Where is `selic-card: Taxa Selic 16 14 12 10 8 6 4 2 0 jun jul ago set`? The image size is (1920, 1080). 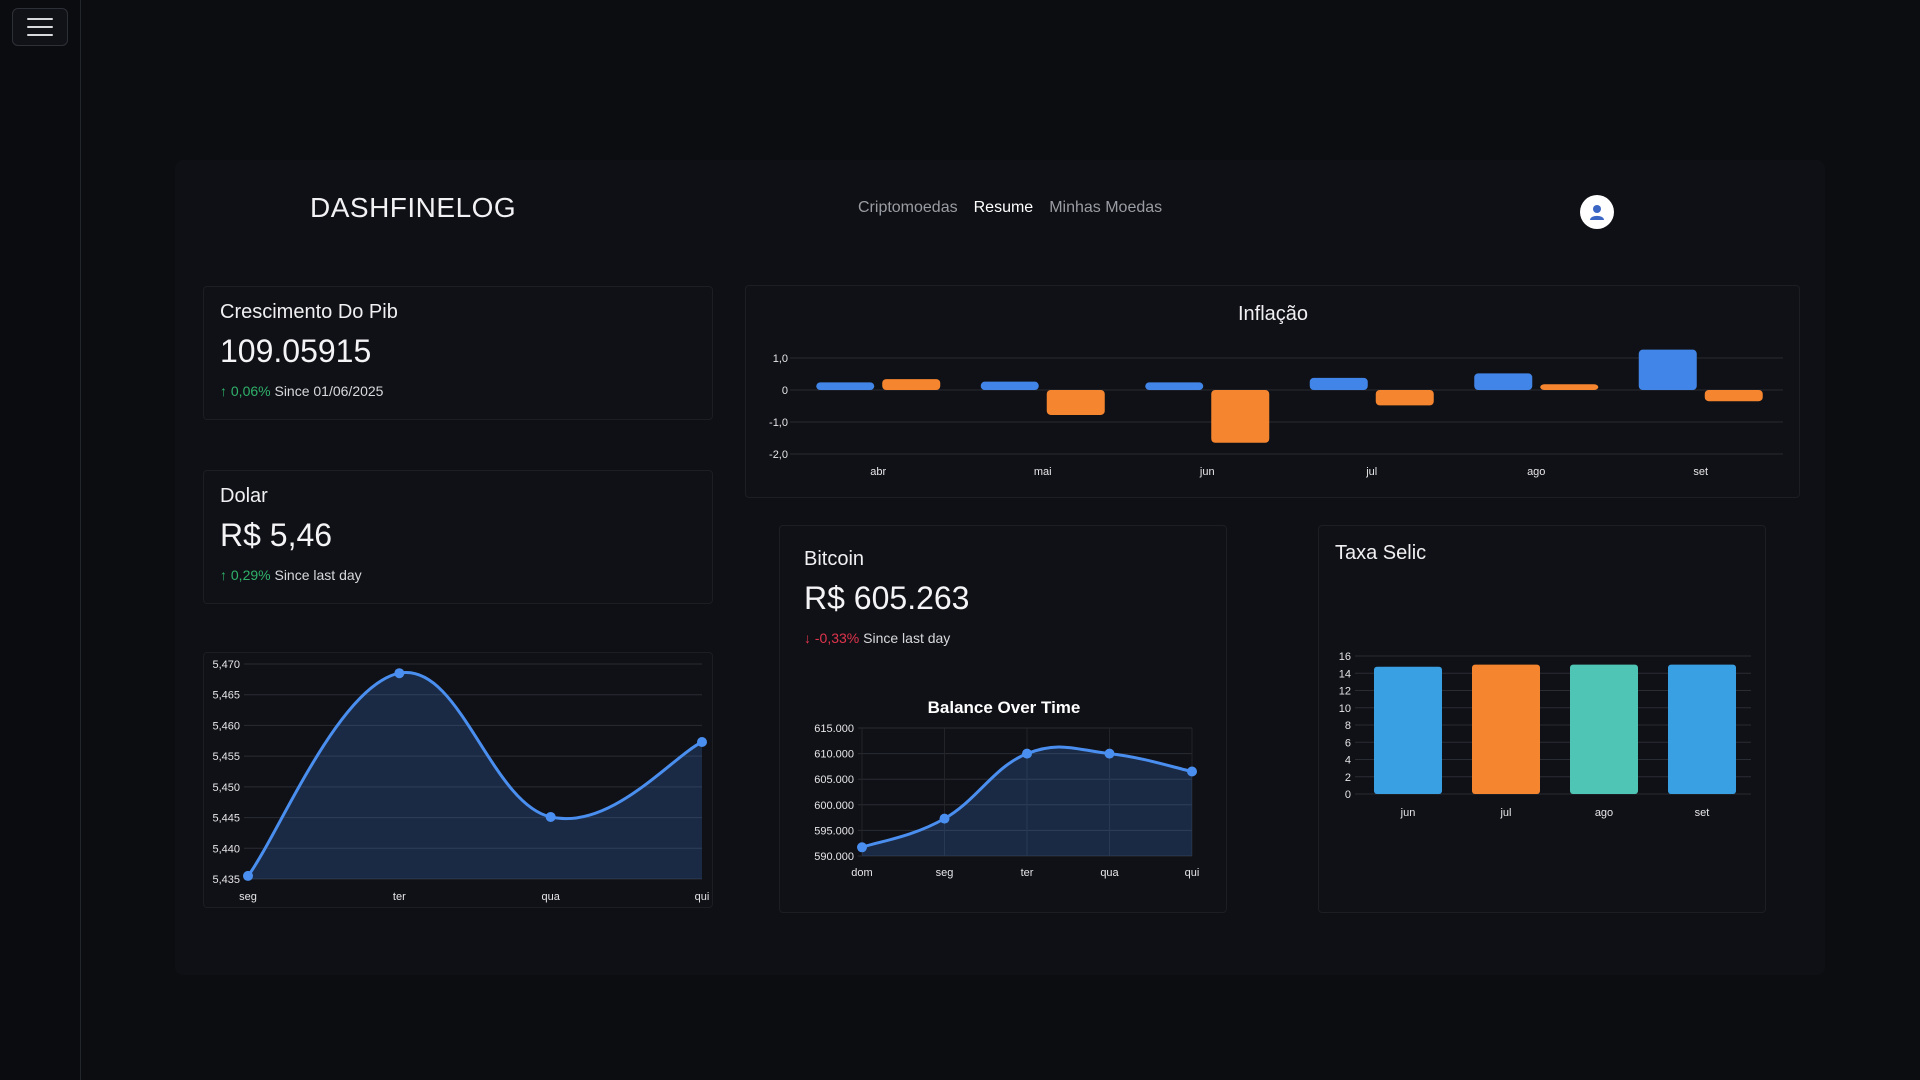 selic-card: Taxa Selic 16 14 12 10 8 6 4 2 0 jun jul ago set is located at coordinates (1542, 719).